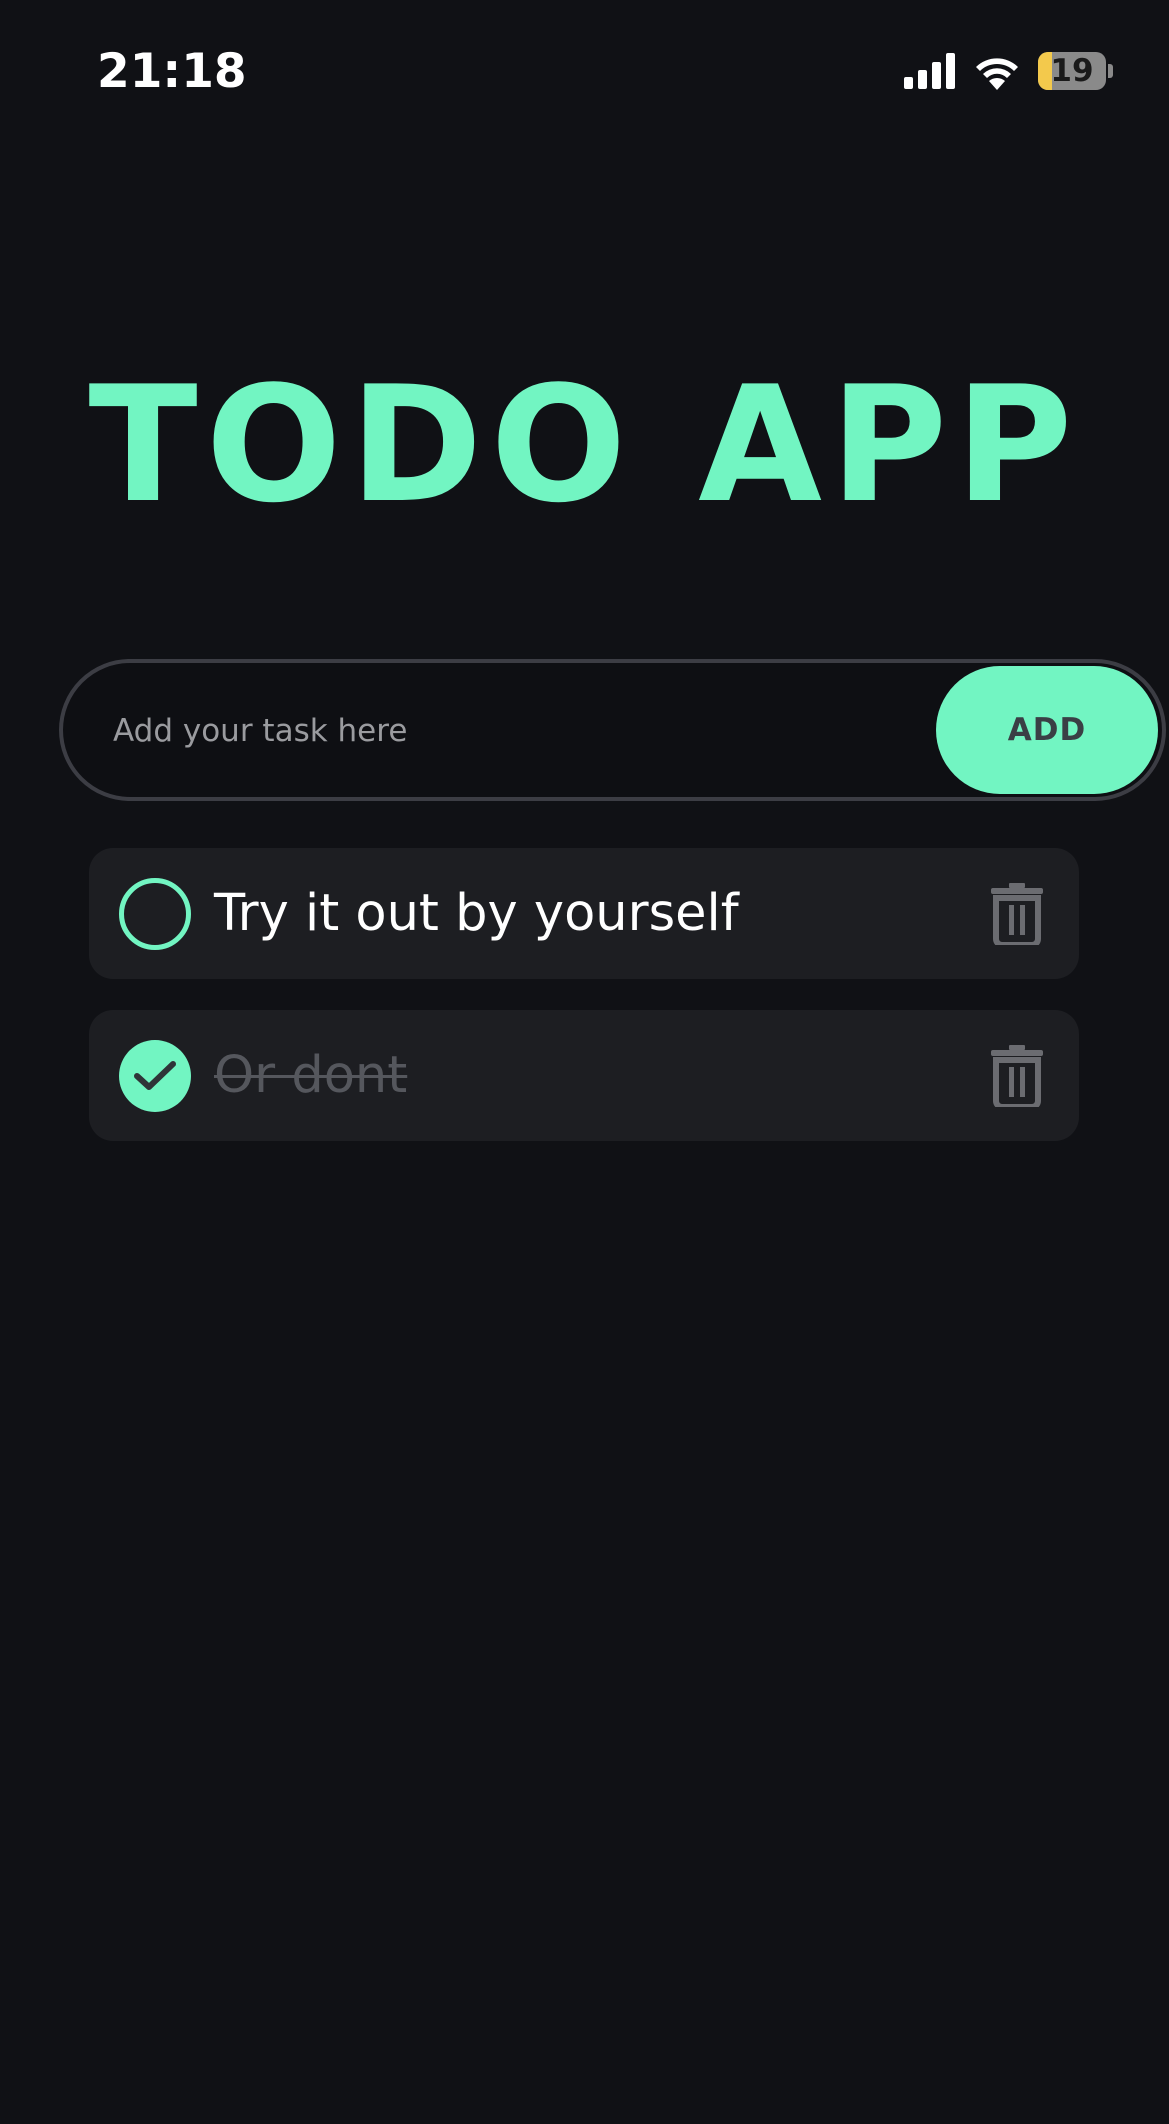 The image size is (1169, 2124). I want to click on battery-percent: 19, so click(1072, 71).